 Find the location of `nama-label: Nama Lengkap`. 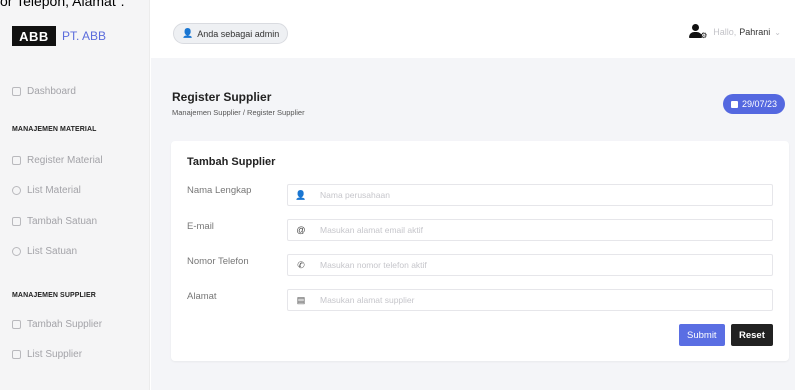

nama-label: Nama Lengkap is located at coordinates (219, 190).